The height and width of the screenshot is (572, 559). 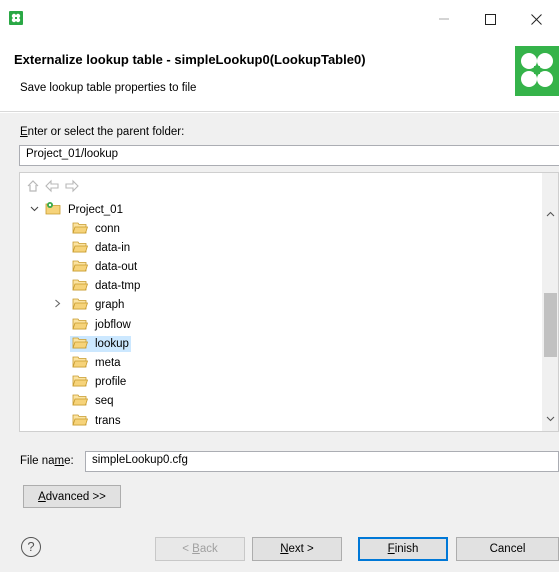 What do you see at coordinates (550, 419) in the screenshot?
I see `scroll-down-icon` at bounding box center [550, 419].